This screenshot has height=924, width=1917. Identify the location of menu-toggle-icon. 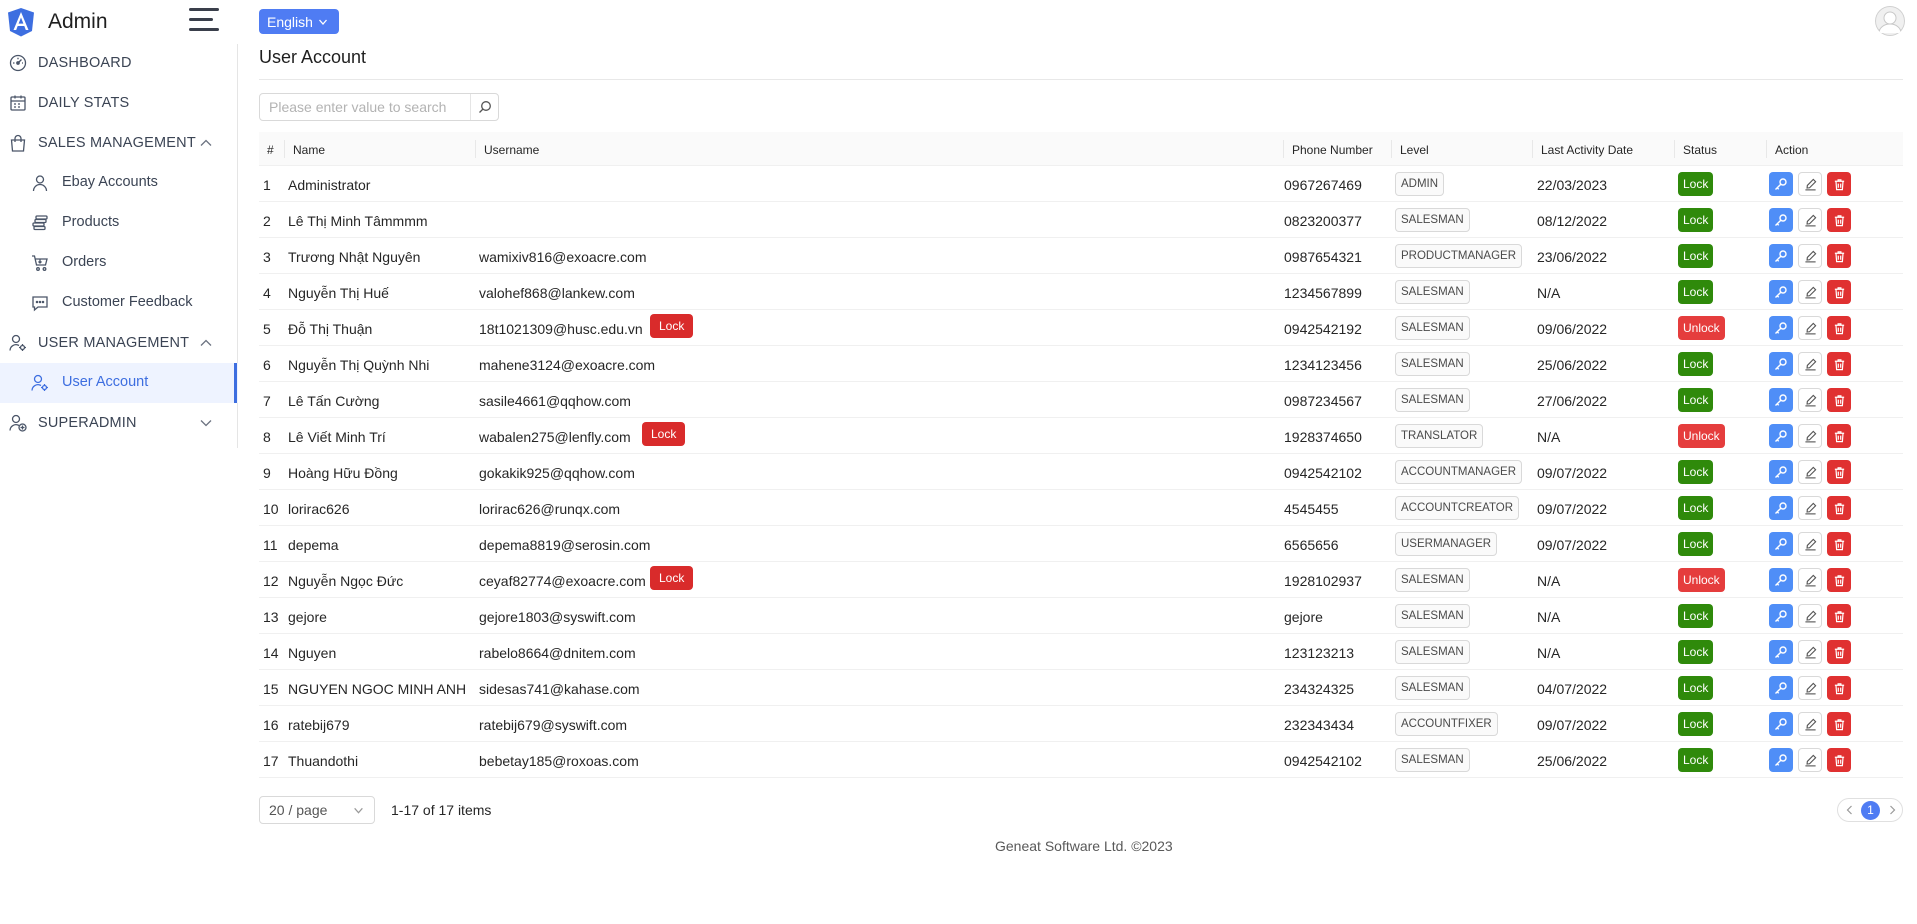
(204, 21).